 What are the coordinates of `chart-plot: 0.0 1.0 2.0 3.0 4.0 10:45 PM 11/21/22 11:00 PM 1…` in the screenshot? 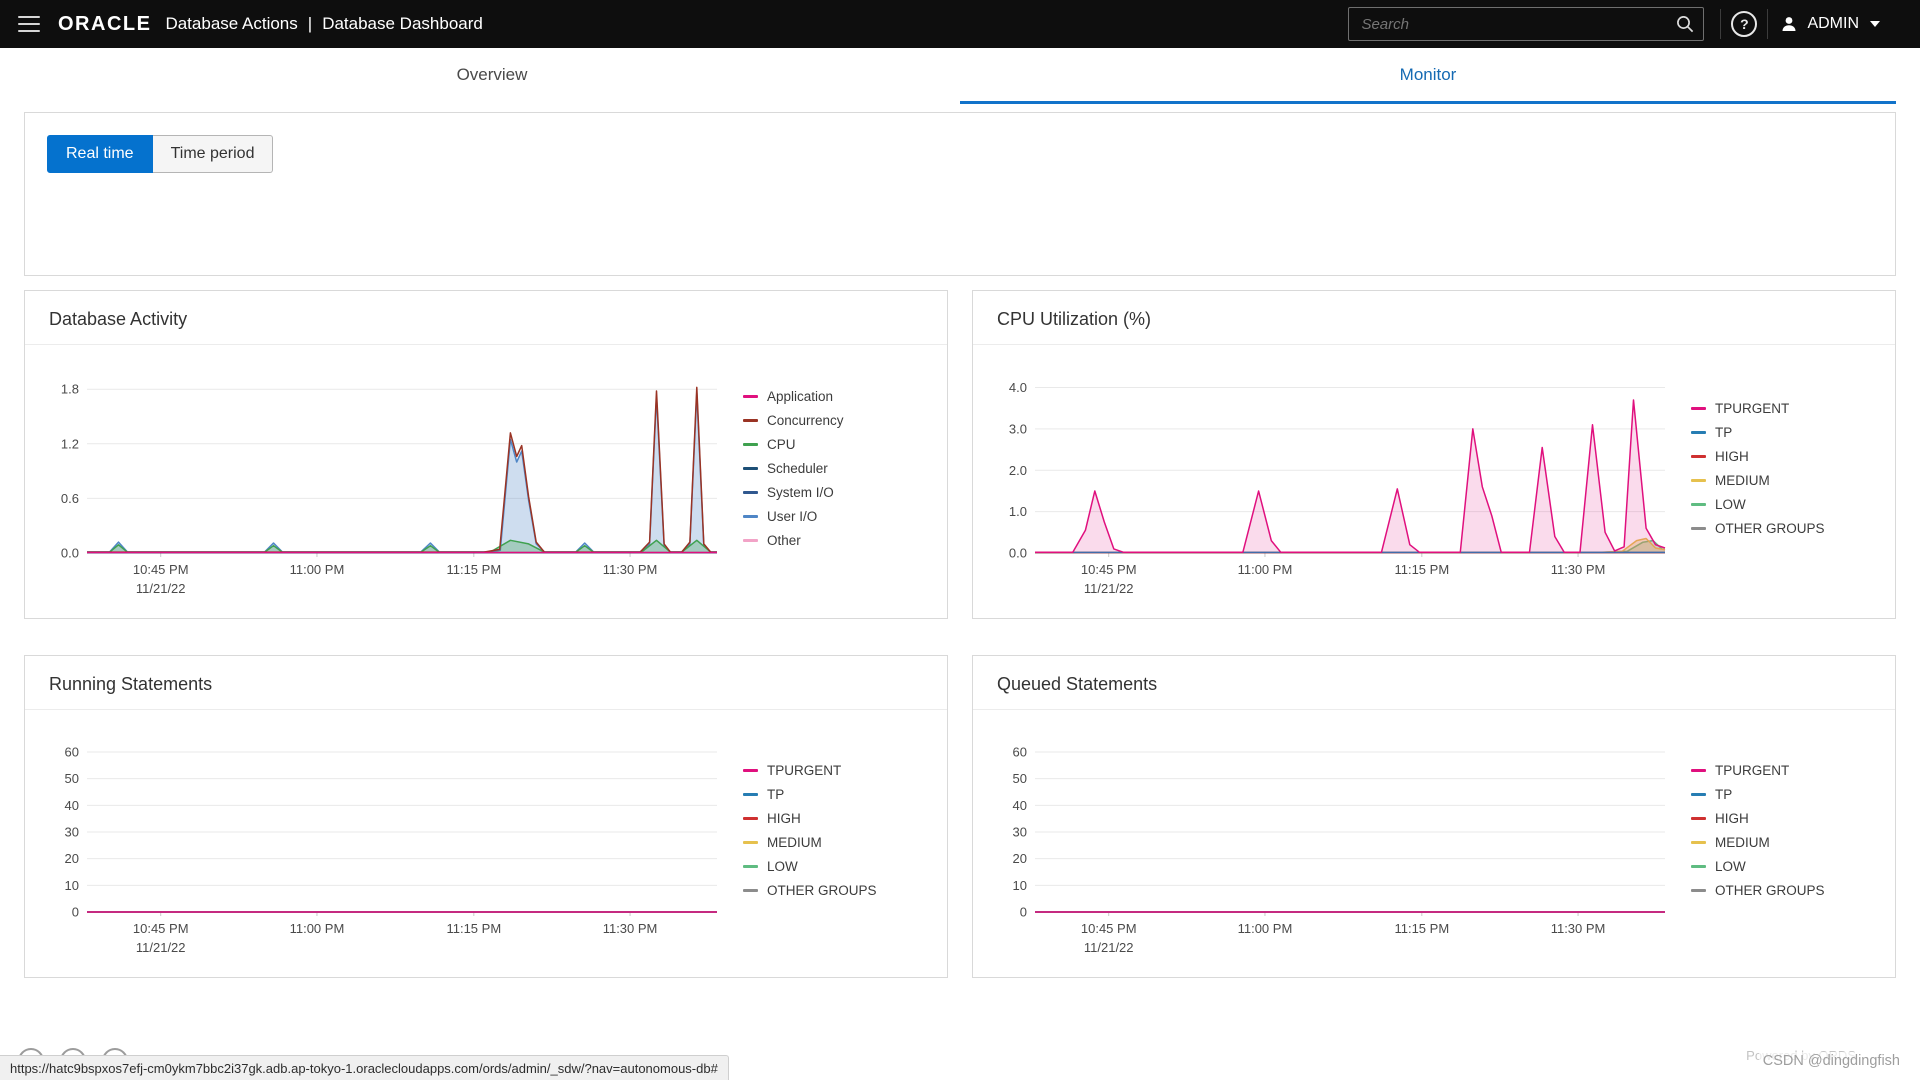 It's located at (1330, 485).